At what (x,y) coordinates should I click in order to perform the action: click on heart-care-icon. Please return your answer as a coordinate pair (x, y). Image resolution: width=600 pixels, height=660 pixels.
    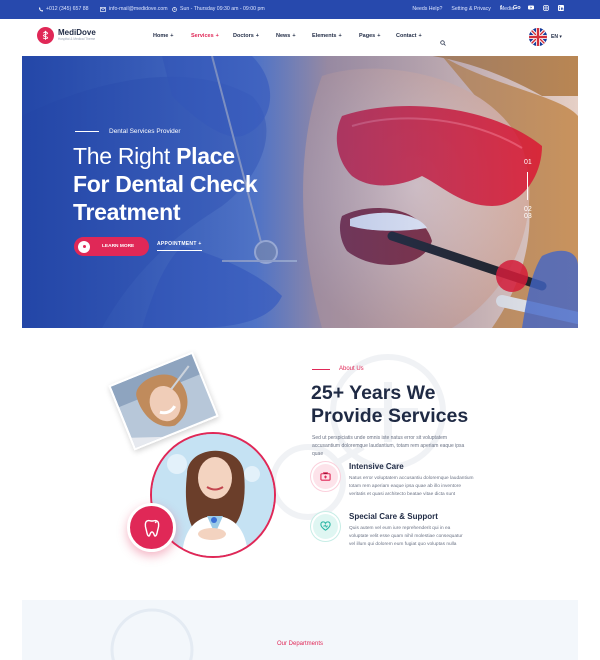
    Looking at the image, I should click on (325, 526).